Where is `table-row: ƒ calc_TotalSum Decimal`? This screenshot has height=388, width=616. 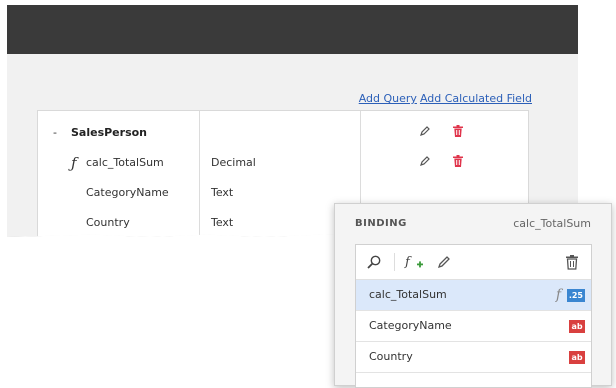 table-row: ƒ calc_TotalSum Decimal is located at coordinates (283, 163).